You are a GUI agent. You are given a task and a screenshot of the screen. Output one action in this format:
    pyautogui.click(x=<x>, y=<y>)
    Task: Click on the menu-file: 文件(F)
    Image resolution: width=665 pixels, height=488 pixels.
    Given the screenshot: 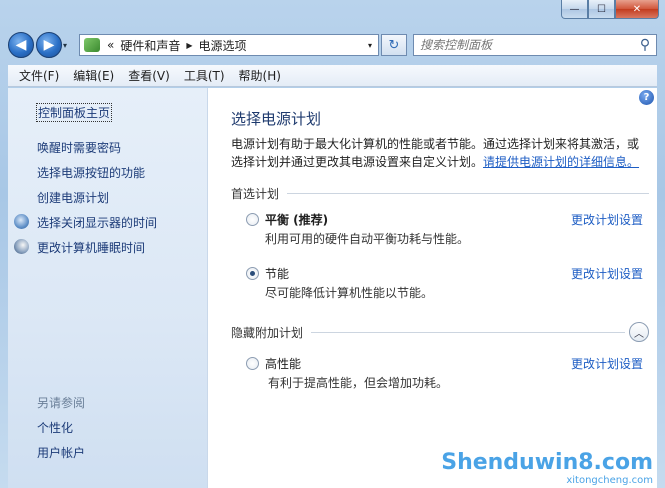 What is the action you would take?
    pyautogui.click(x=39, y=75)
    